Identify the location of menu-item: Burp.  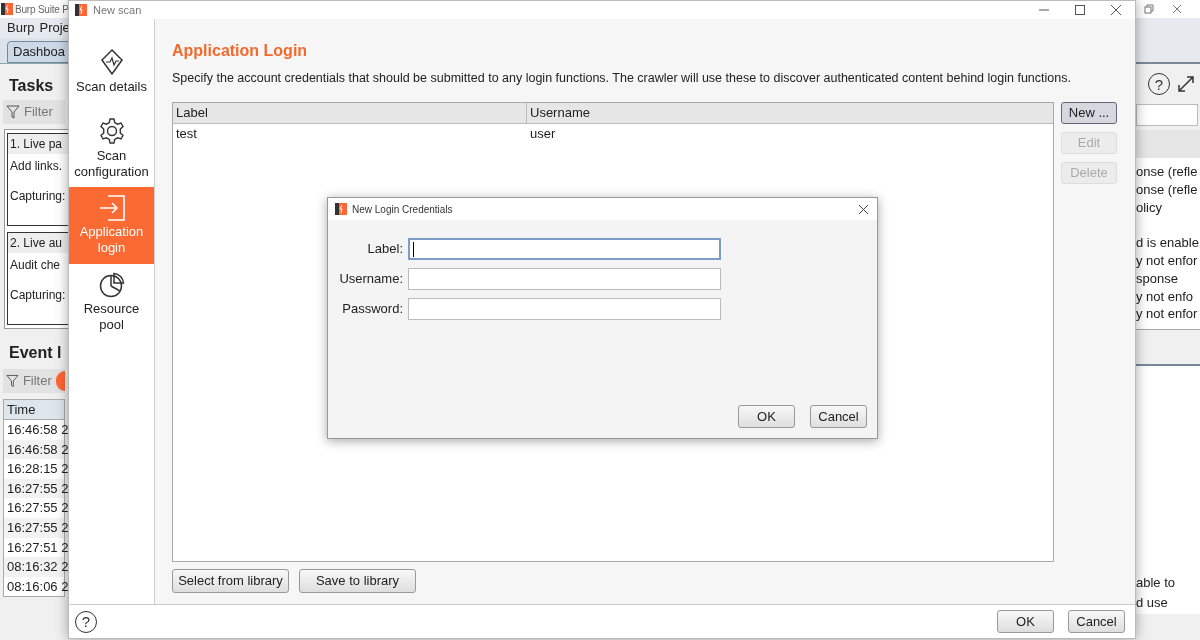
(21, 28).